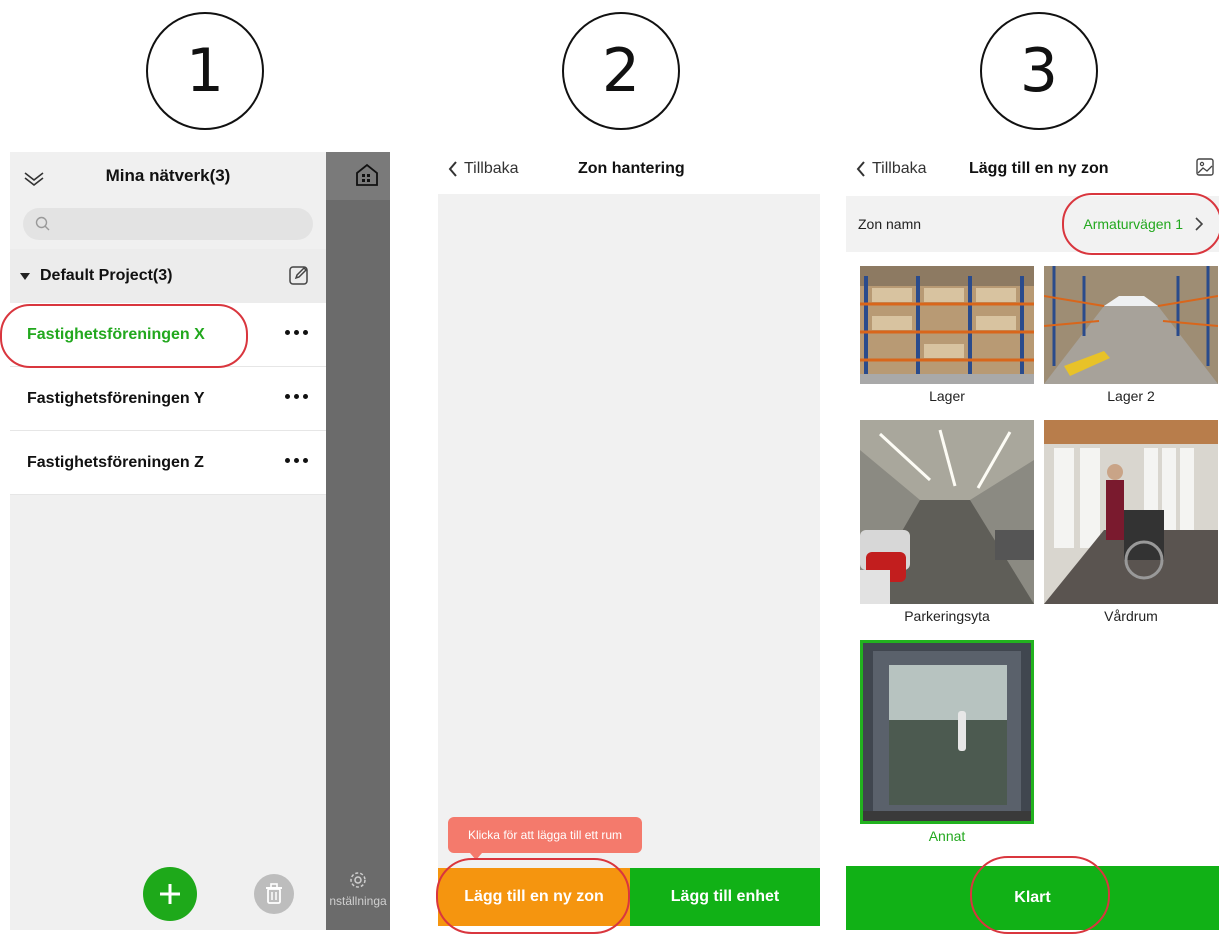  Describe the element at coordinates (116, 398) in the screenshot. I see `network-label: Fastighetsföreningen Y` at that location.